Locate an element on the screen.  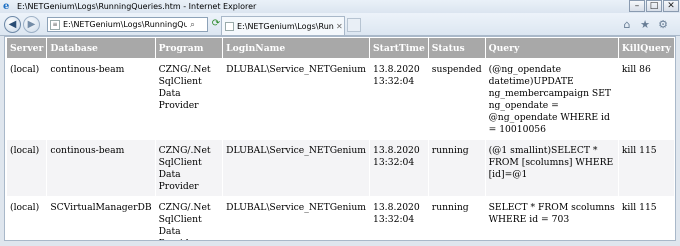
home-icon: ⌂ is located at coordinates (627, 25).